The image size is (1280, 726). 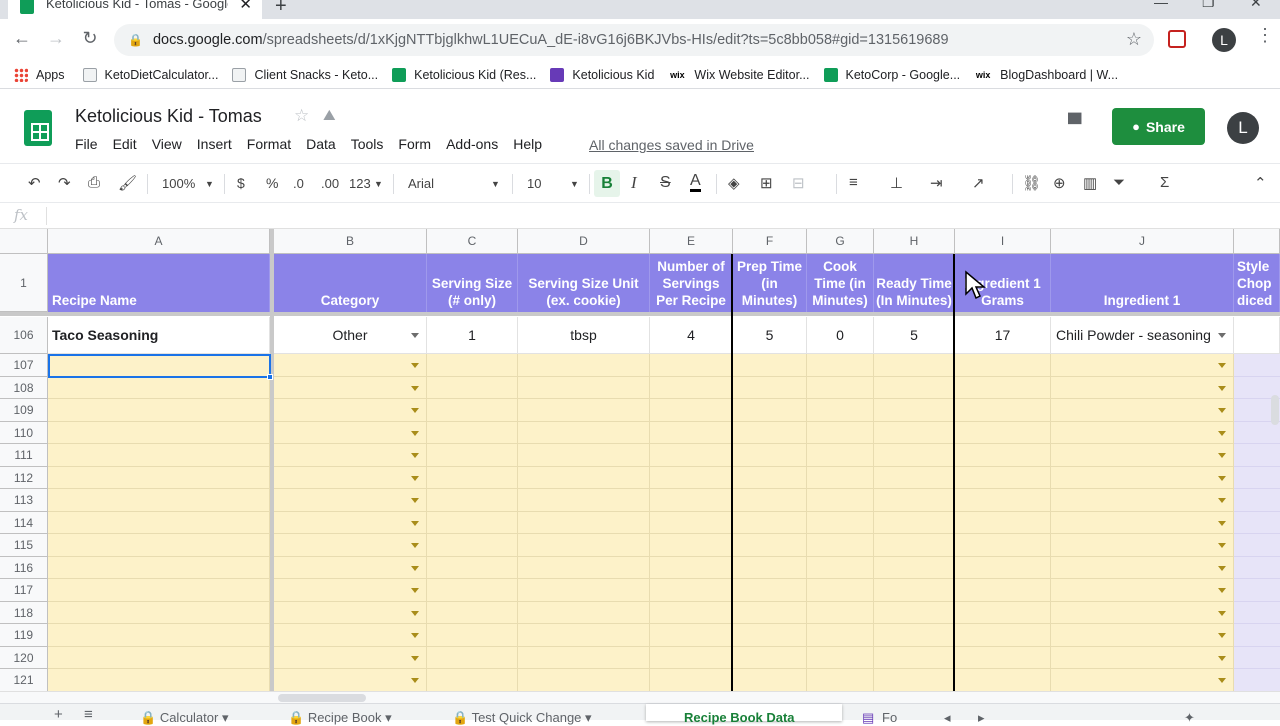 I want to click on decrease-decimal-button: .0, so click(x=298, y=183).